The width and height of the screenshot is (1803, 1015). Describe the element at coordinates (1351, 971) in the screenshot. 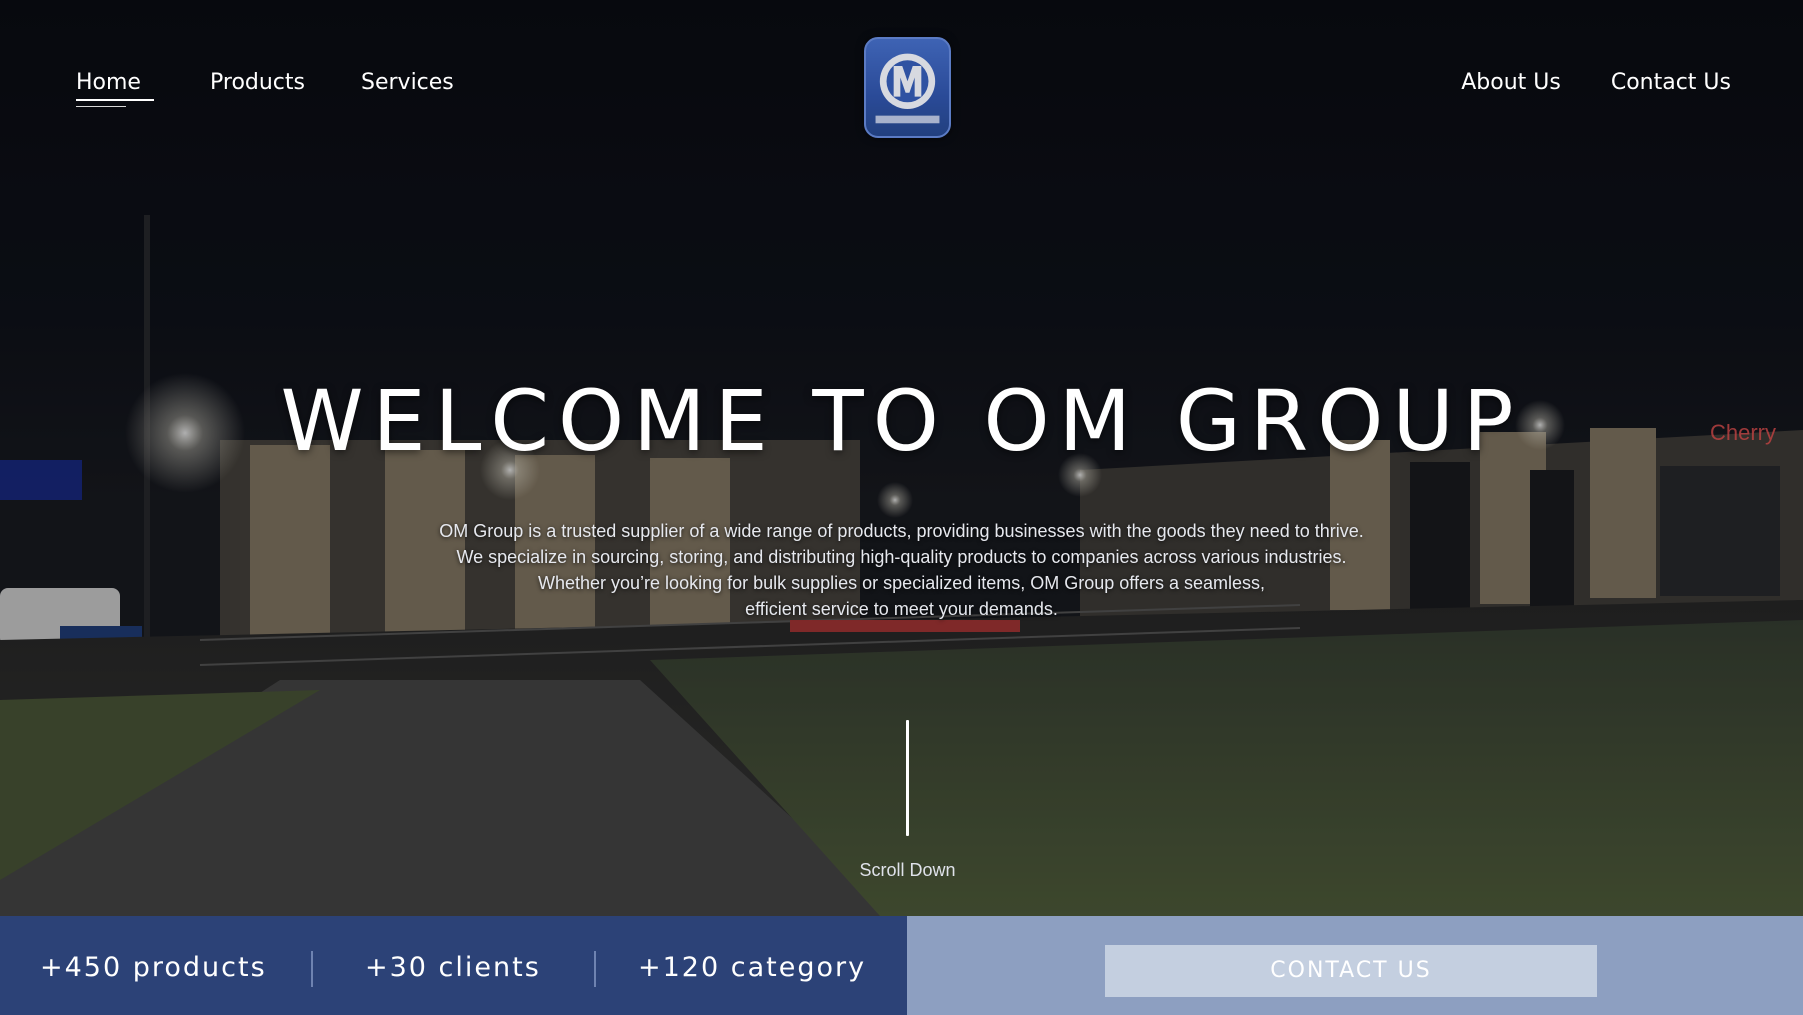

I see `contact-us-button: CONTACT US` at that location.